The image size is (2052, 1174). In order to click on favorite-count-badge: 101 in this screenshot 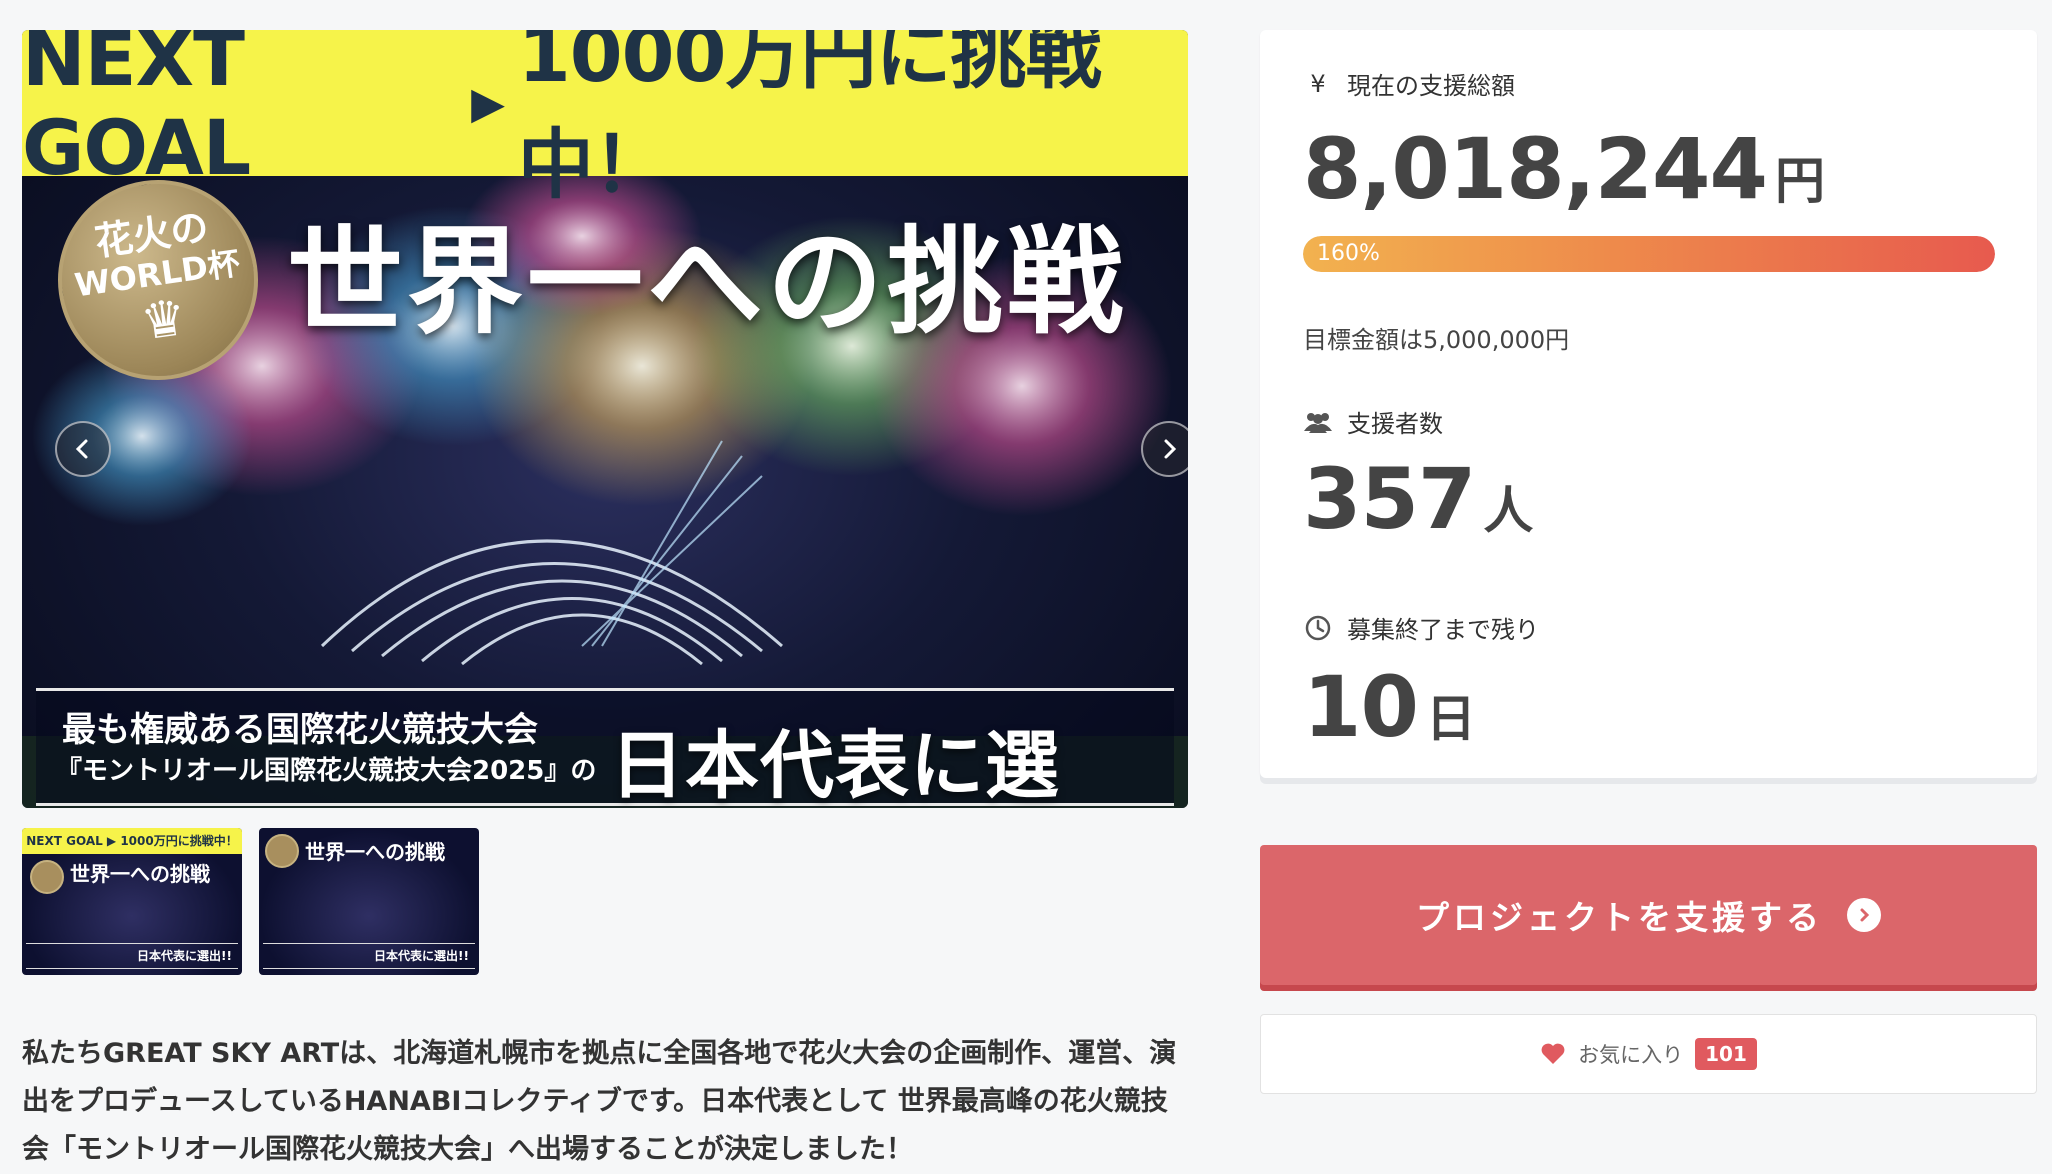, I will do `click(1726, 1054)`.